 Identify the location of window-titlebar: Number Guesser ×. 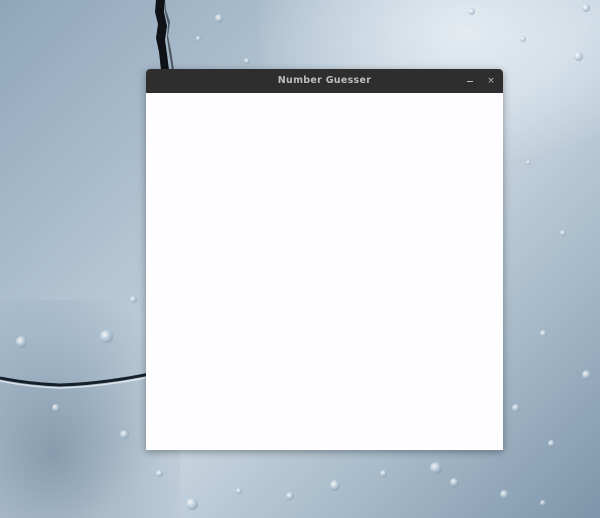
(324, 81).